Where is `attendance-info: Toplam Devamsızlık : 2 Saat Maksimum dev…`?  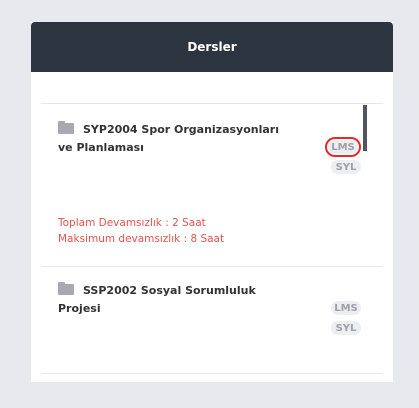 attendance-info: Toplam Devamsızlık : 2 Saat Maksimum dev… is located at coordinates (141, 231).